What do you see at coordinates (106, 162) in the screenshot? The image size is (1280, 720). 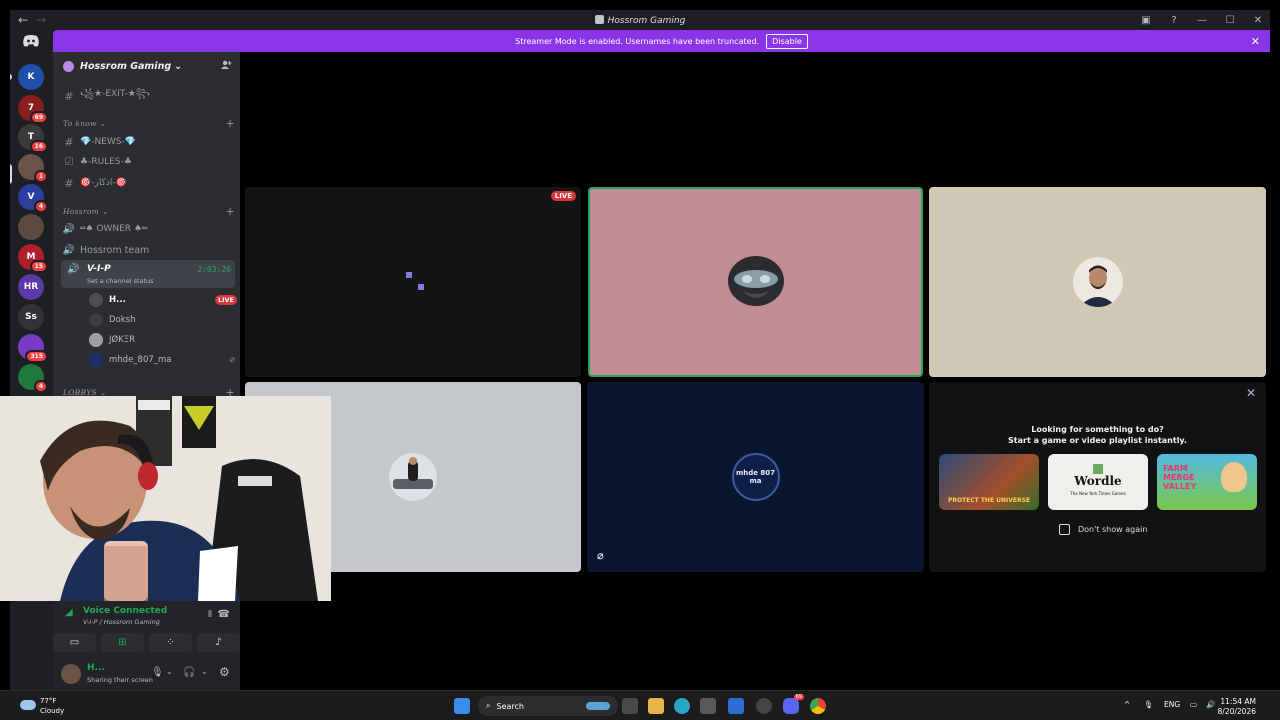 I see `channel-label: ♣-RULES-♣` at bounding box center [106, 162].